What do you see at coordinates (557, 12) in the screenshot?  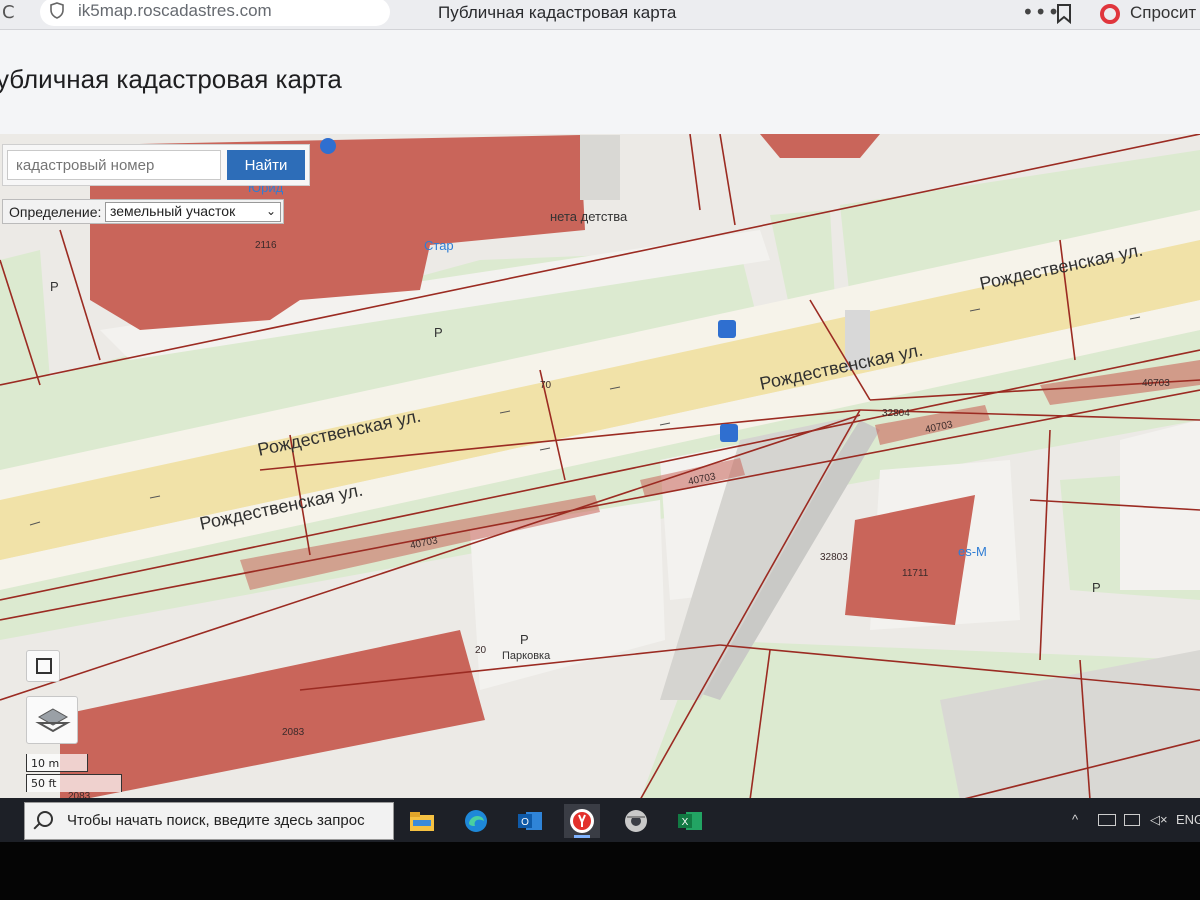 I see `browser-tab-title: Публичная кадастровая карта` at bounding box center [557, 12].